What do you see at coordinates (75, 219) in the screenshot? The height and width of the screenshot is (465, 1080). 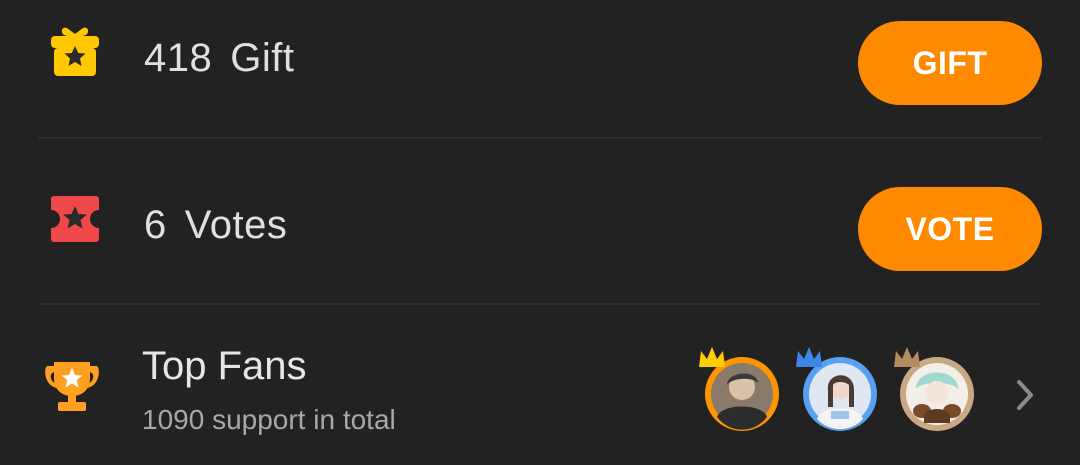 I see `ticket-icon` at bounding box center [75, 219].